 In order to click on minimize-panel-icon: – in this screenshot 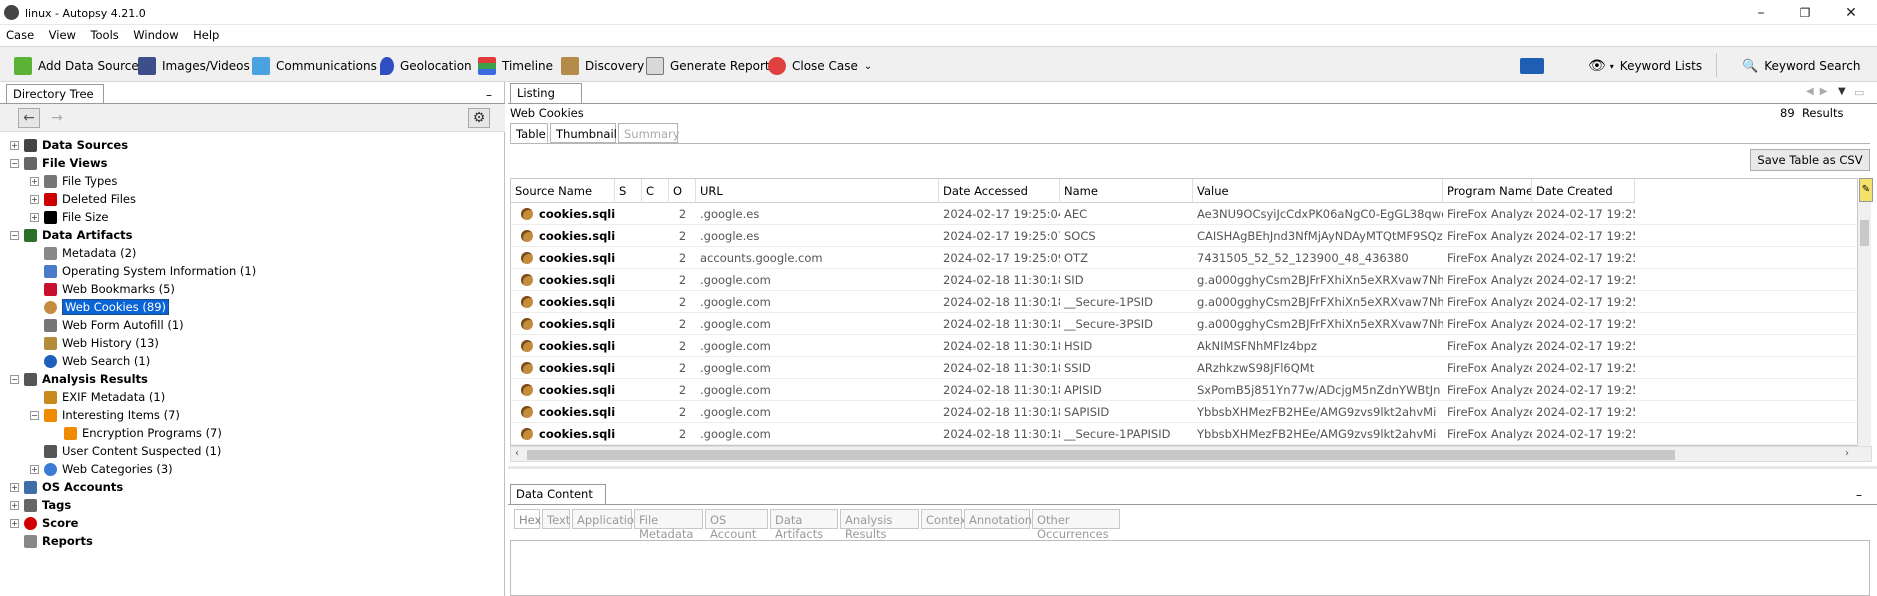, I will do `click(489, 95)`.